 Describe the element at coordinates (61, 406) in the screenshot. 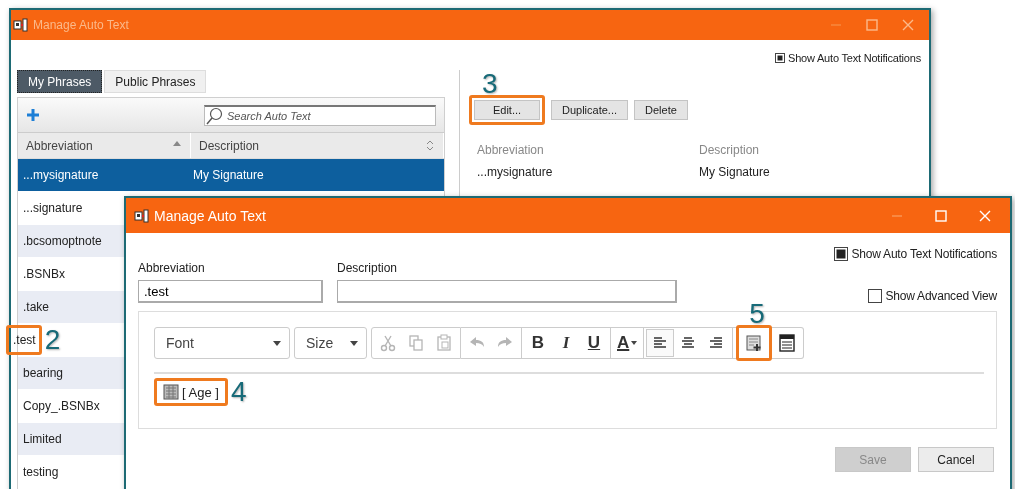

I see `table-cell-text: Copy_.BSNBx` at that location.